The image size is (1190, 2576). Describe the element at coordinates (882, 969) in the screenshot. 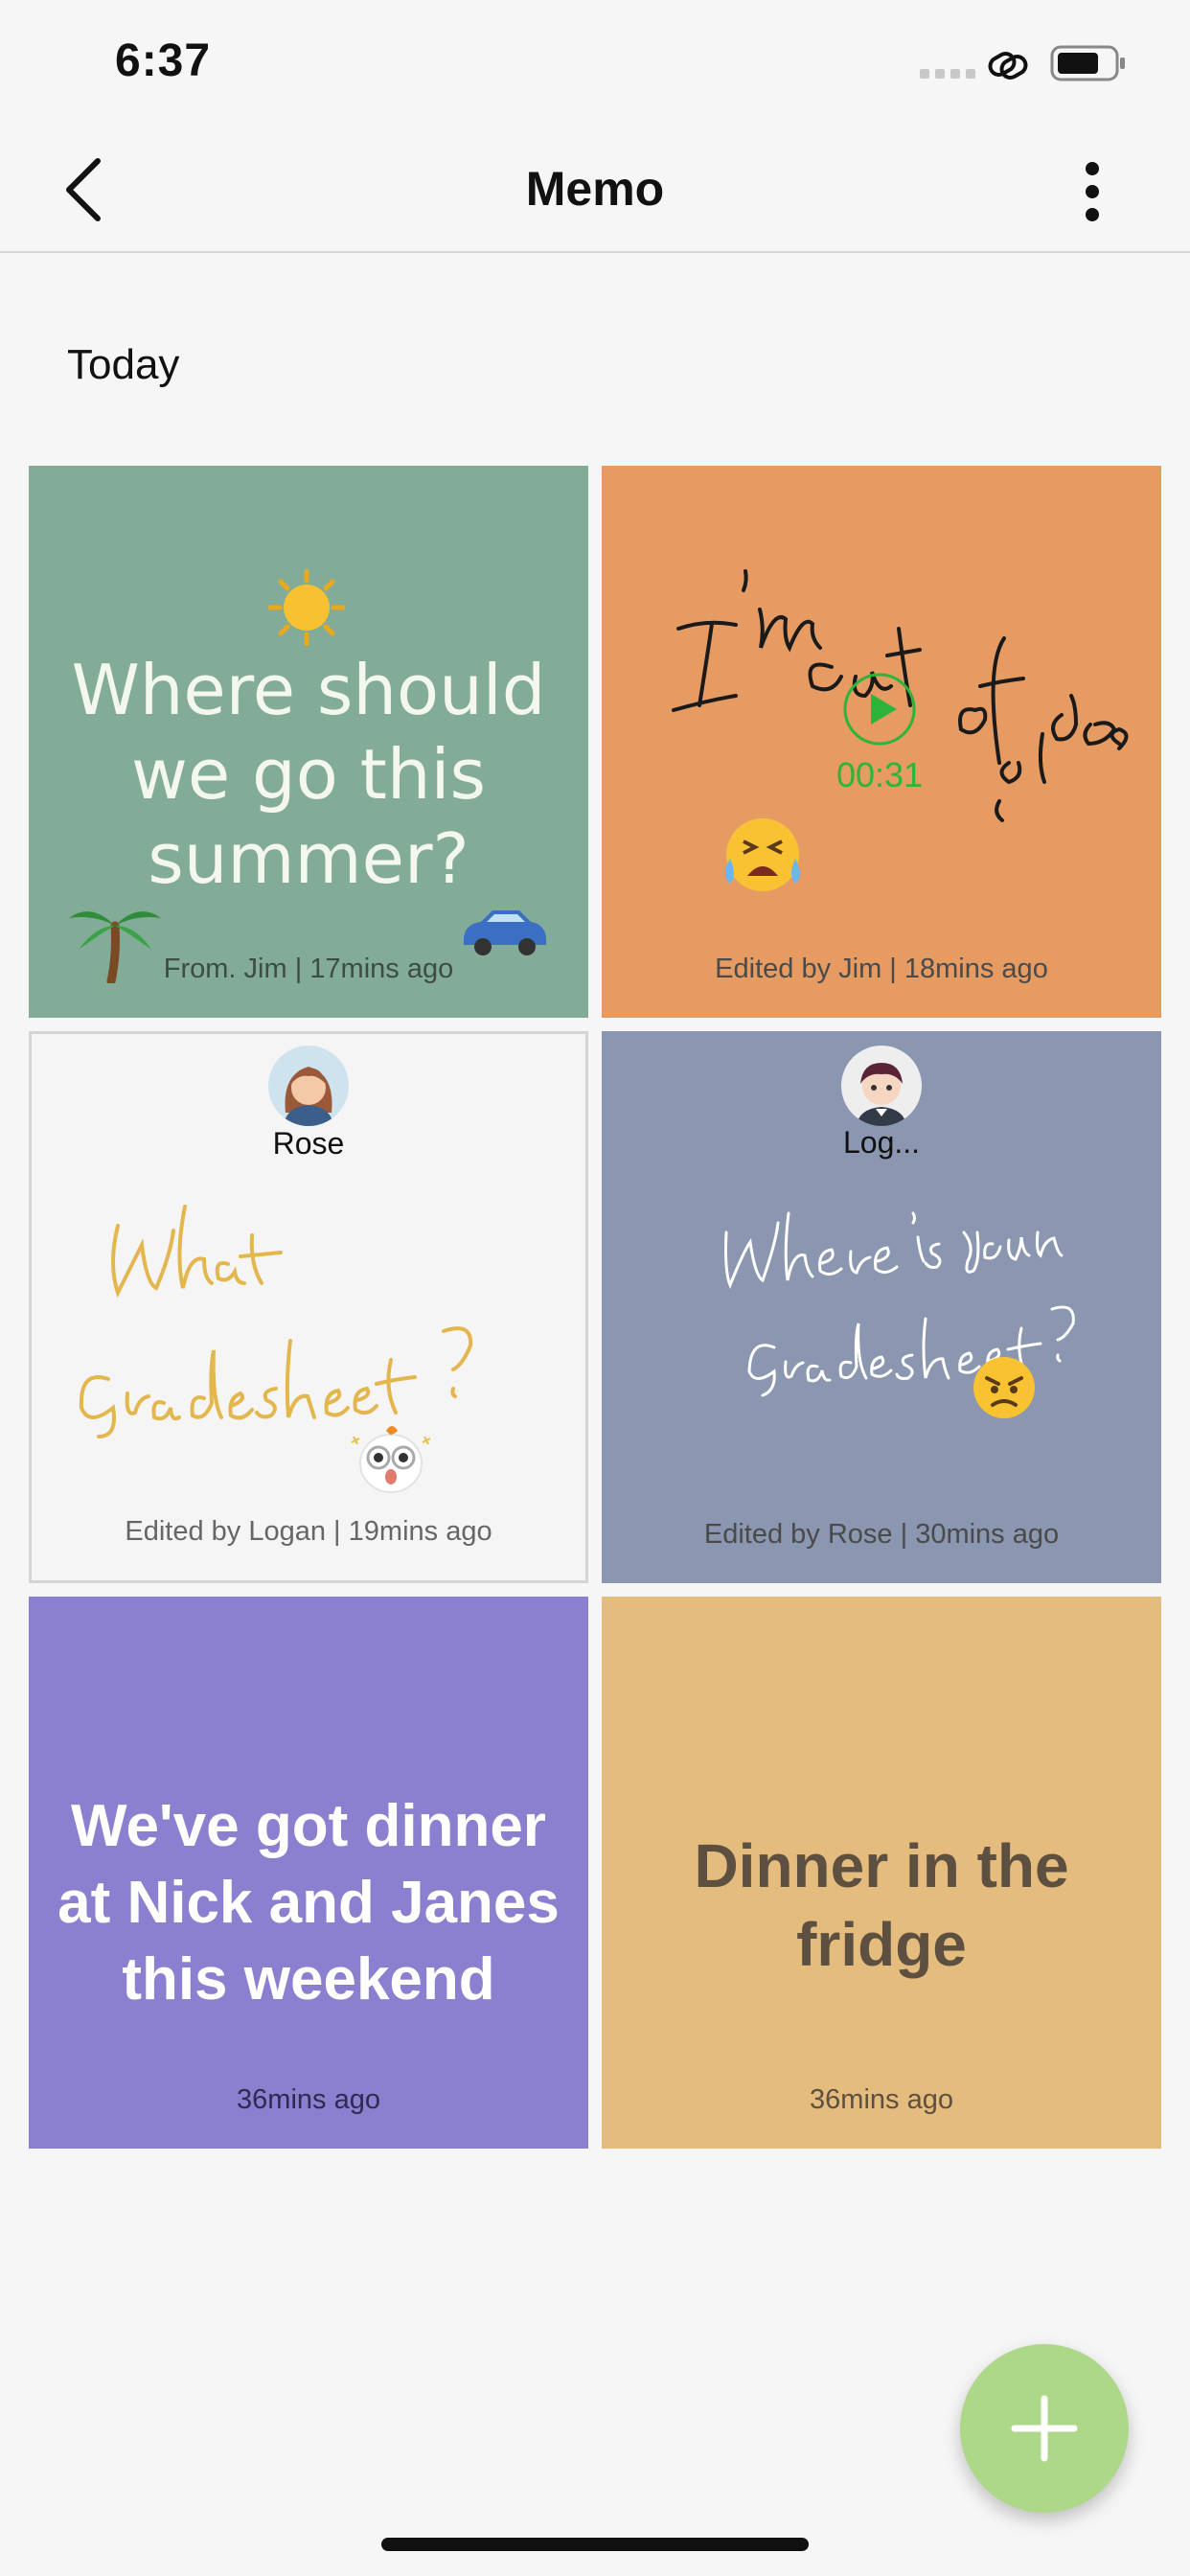

I see `memo-footer: Edited by Jim | 18mins ago` at that location.